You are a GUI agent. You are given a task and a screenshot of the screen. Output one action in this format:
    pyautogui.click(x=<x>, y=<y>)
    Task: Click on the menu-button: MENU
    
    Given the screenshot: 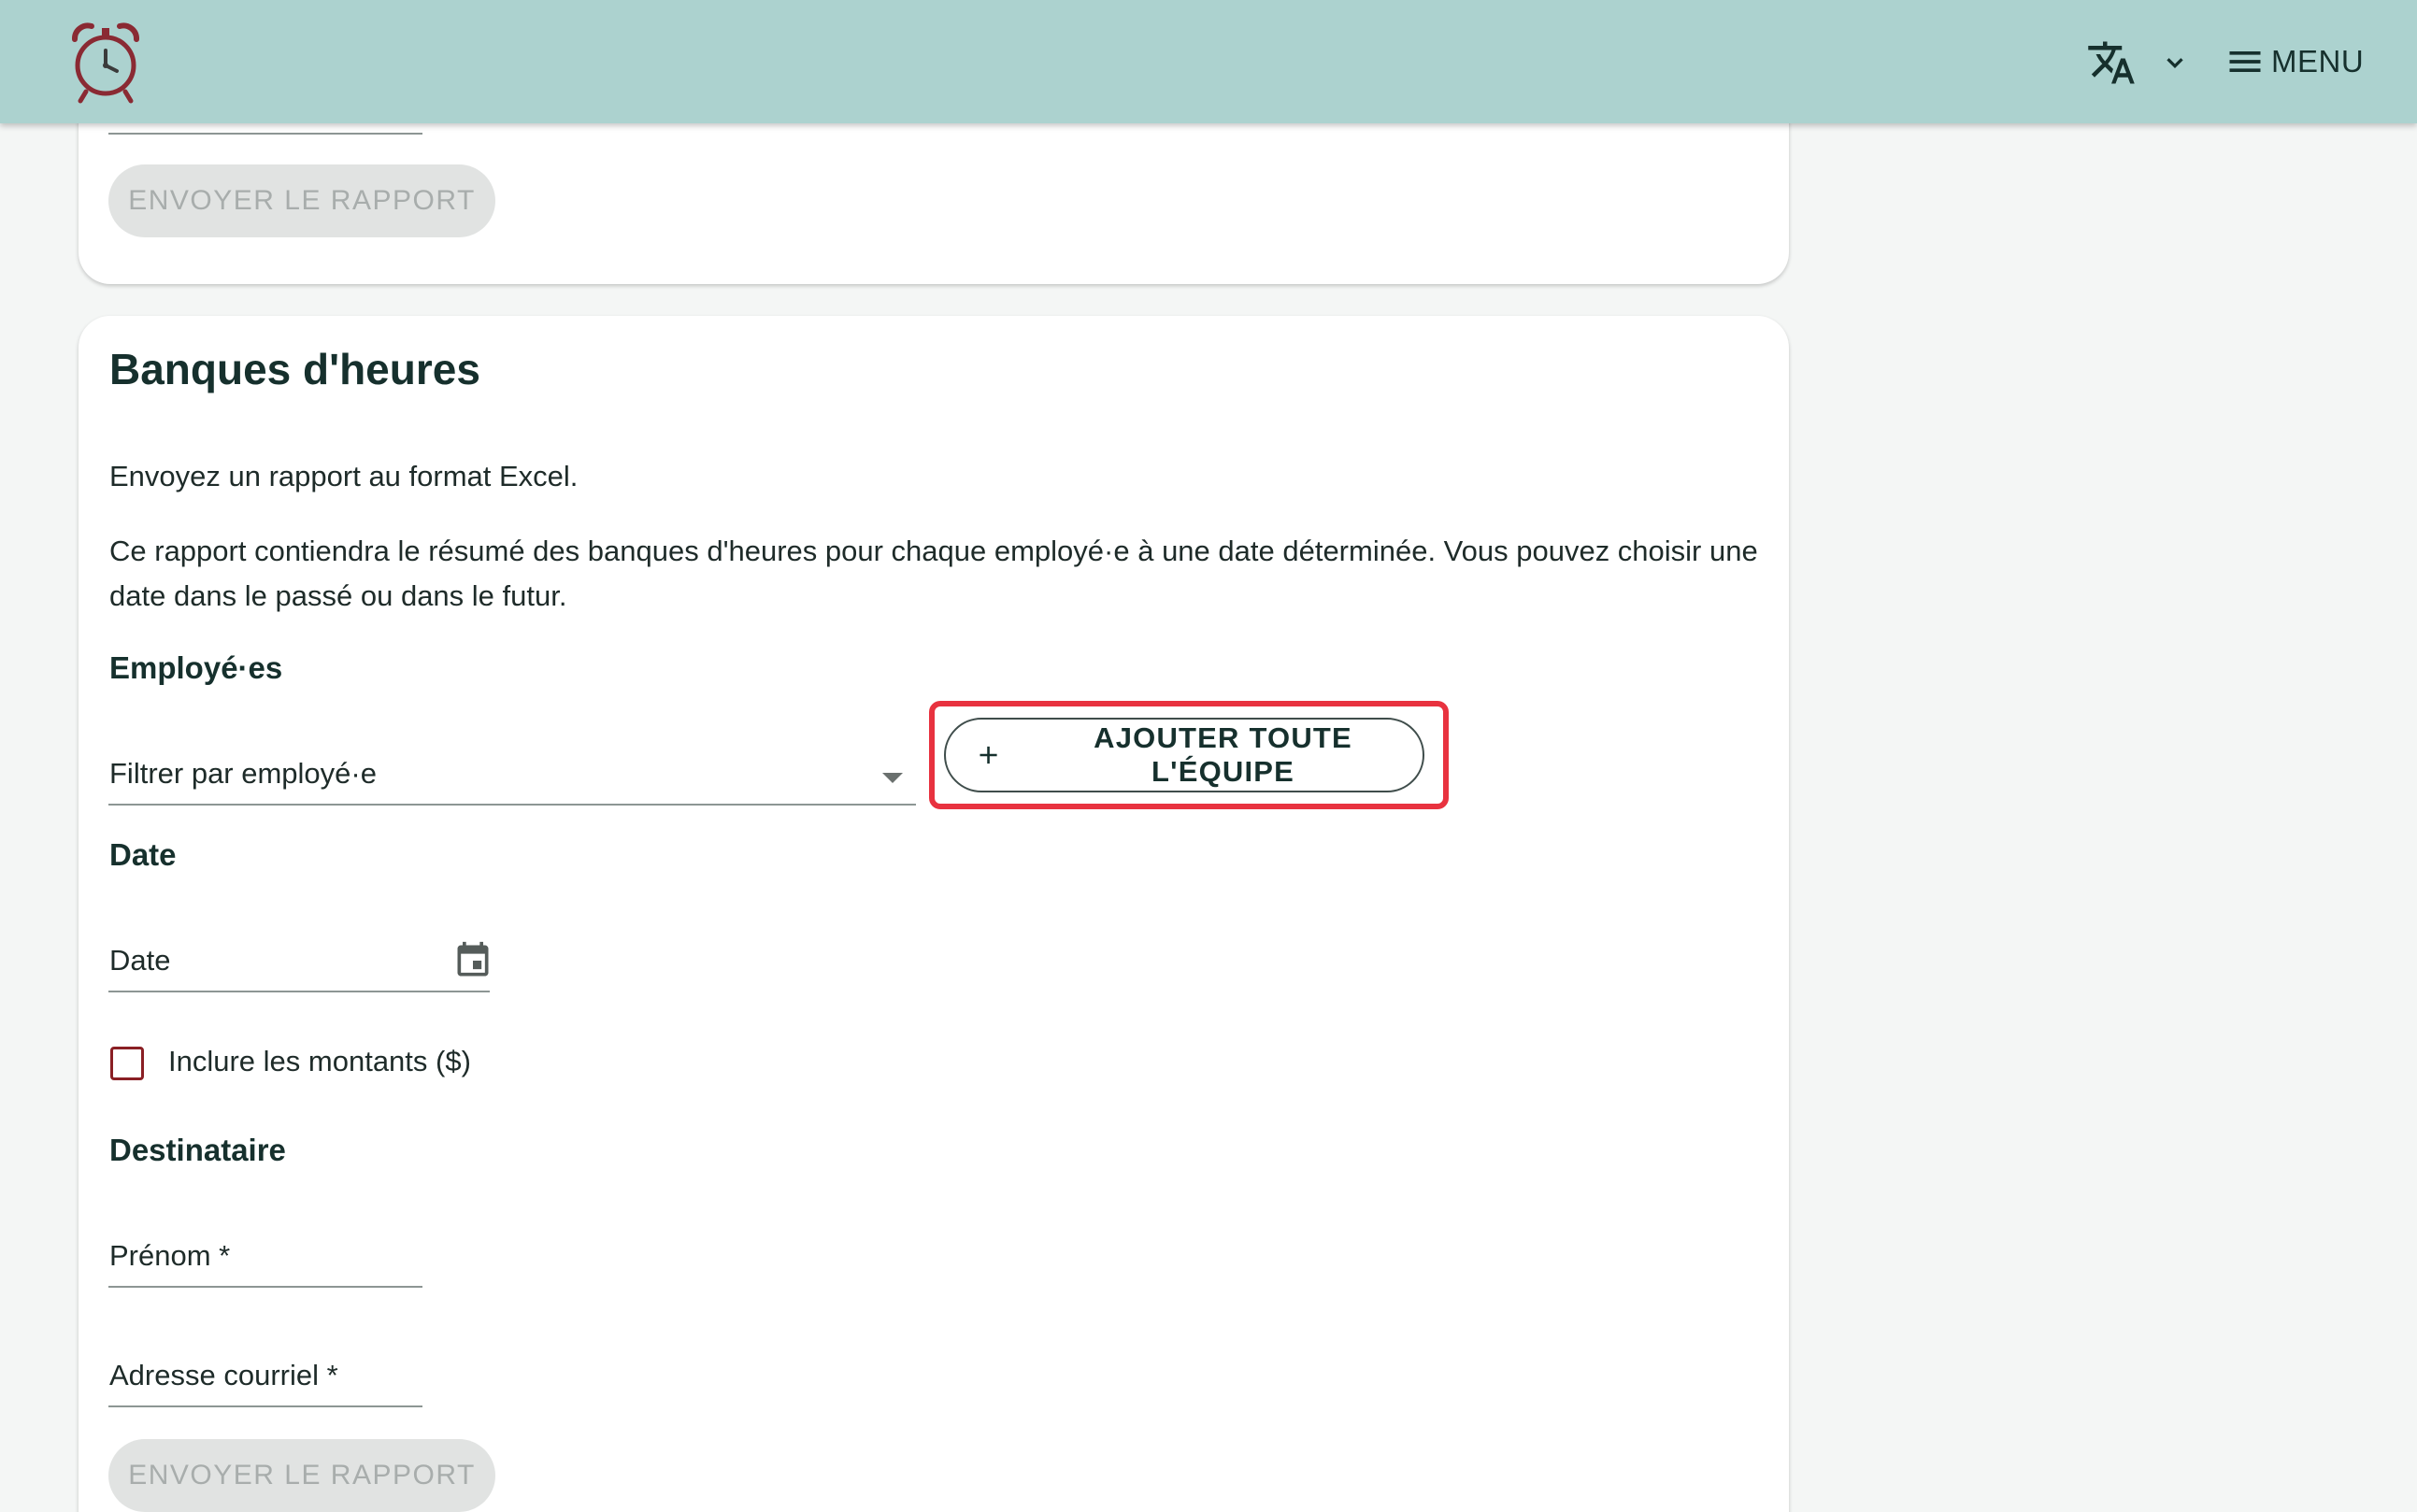 What is the action you would take?
    pyautogui.click(x=2294, y=62)
    